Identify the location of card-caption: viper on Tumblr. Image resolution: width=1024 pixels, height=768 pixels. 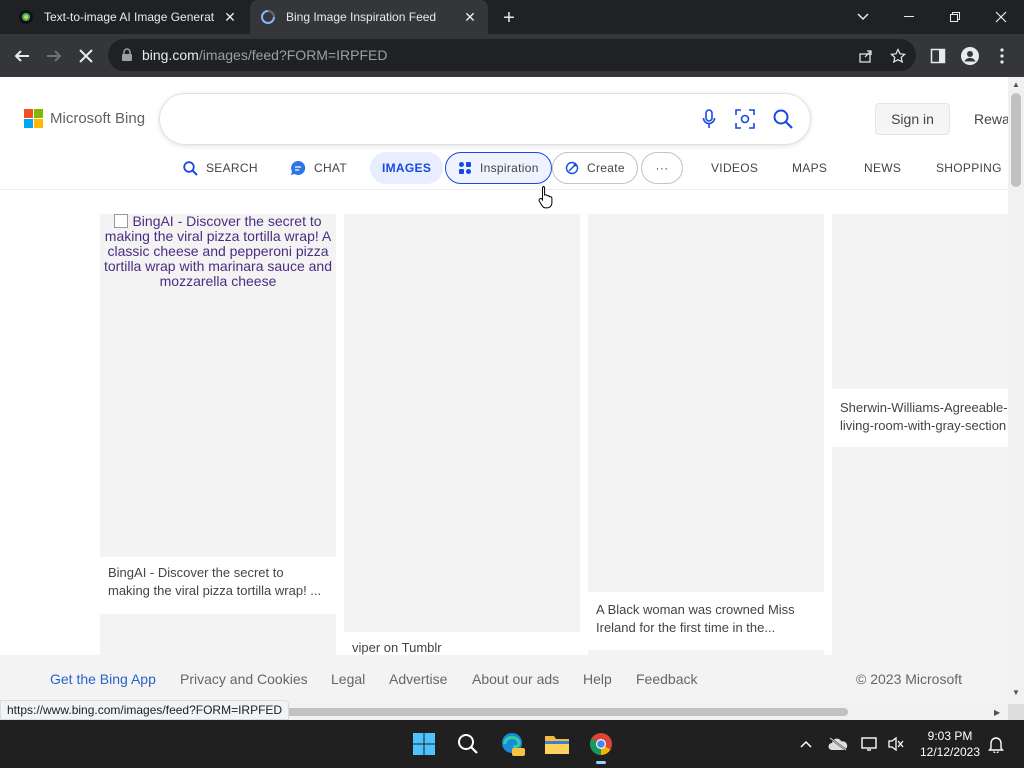
(397, 647).